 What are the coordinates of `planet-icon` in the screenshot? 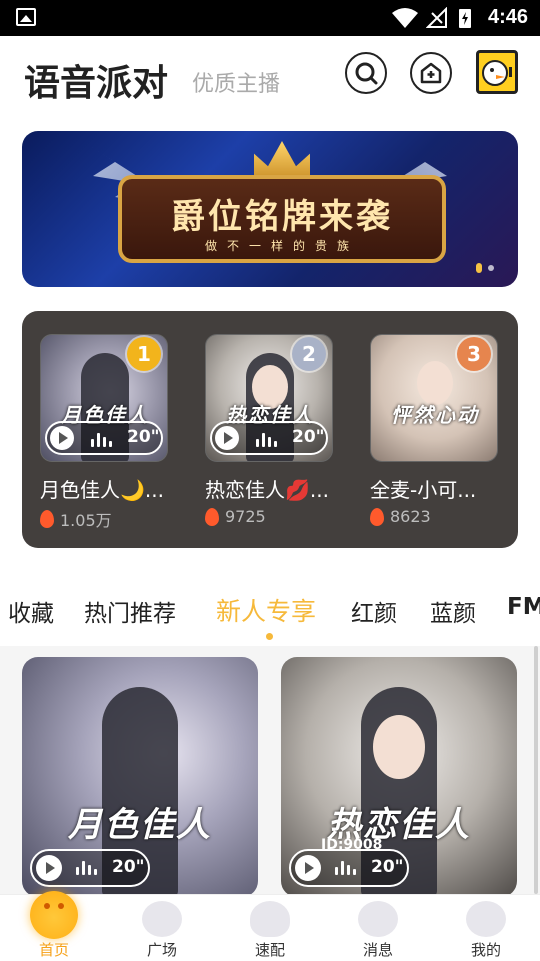 It's located at (162, 919).